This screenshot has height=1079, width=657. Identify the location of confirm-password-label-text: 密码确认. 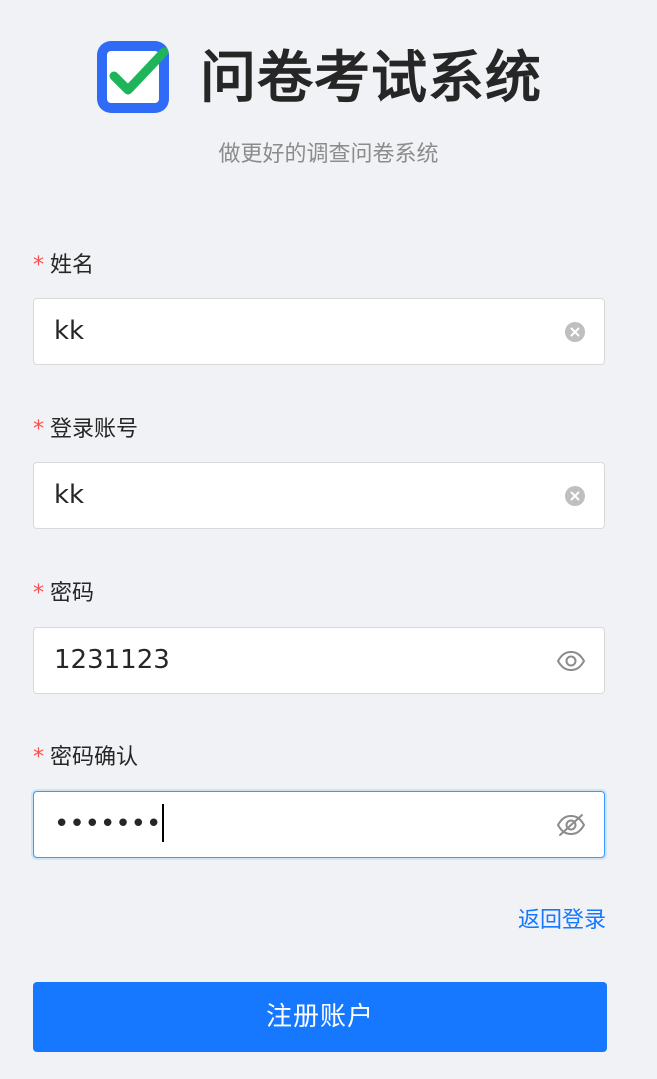
(94, 757).